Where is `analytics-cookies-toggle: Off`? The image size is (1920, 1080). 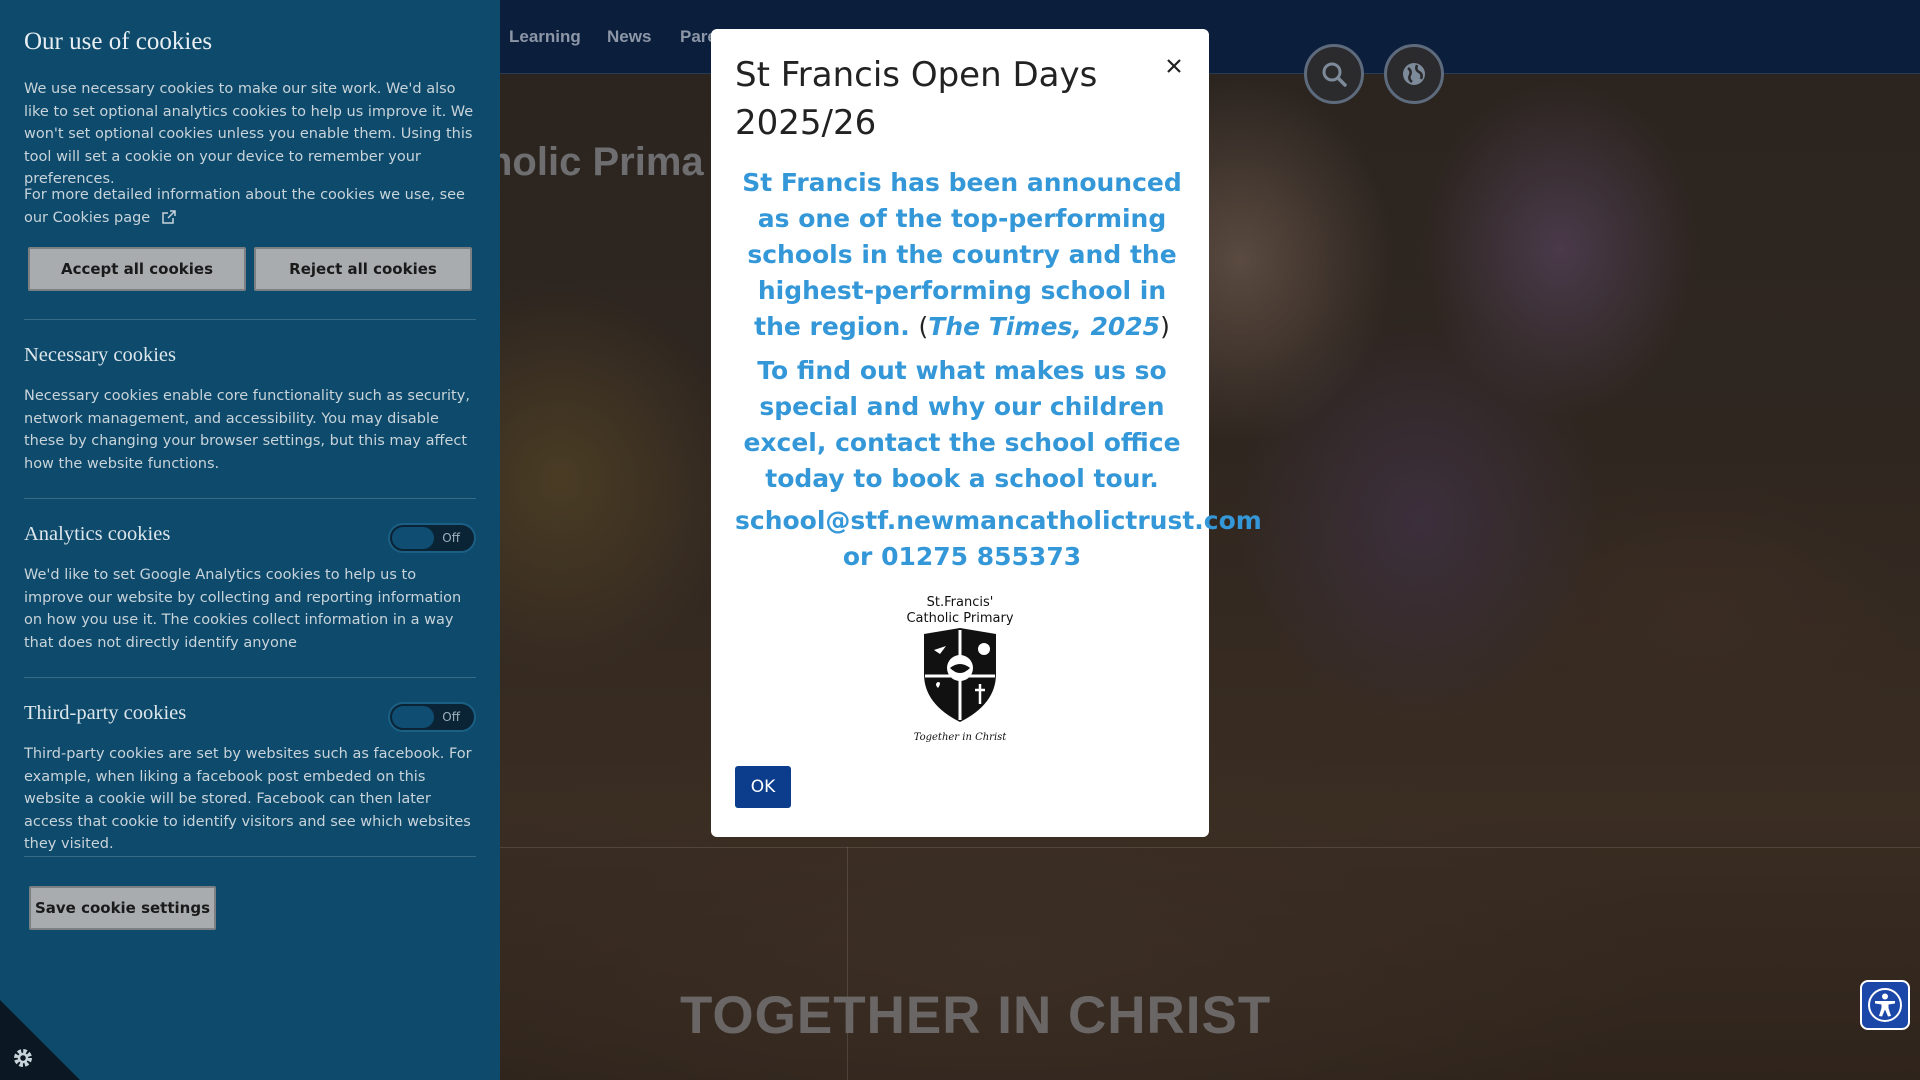 analytics-cookies-toggle: Off is located at coordinates (432, 538).